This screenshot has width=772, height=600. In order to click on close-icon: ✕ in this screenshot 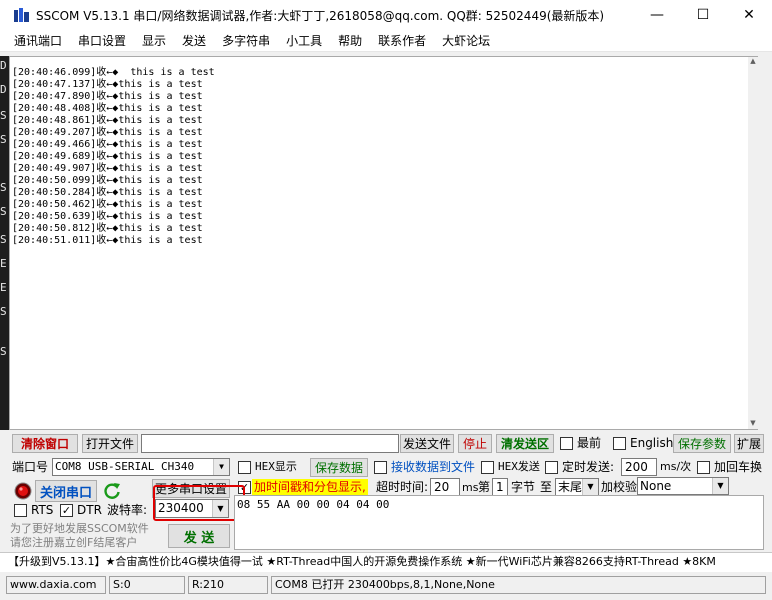, I will do `click(749, 15)`.